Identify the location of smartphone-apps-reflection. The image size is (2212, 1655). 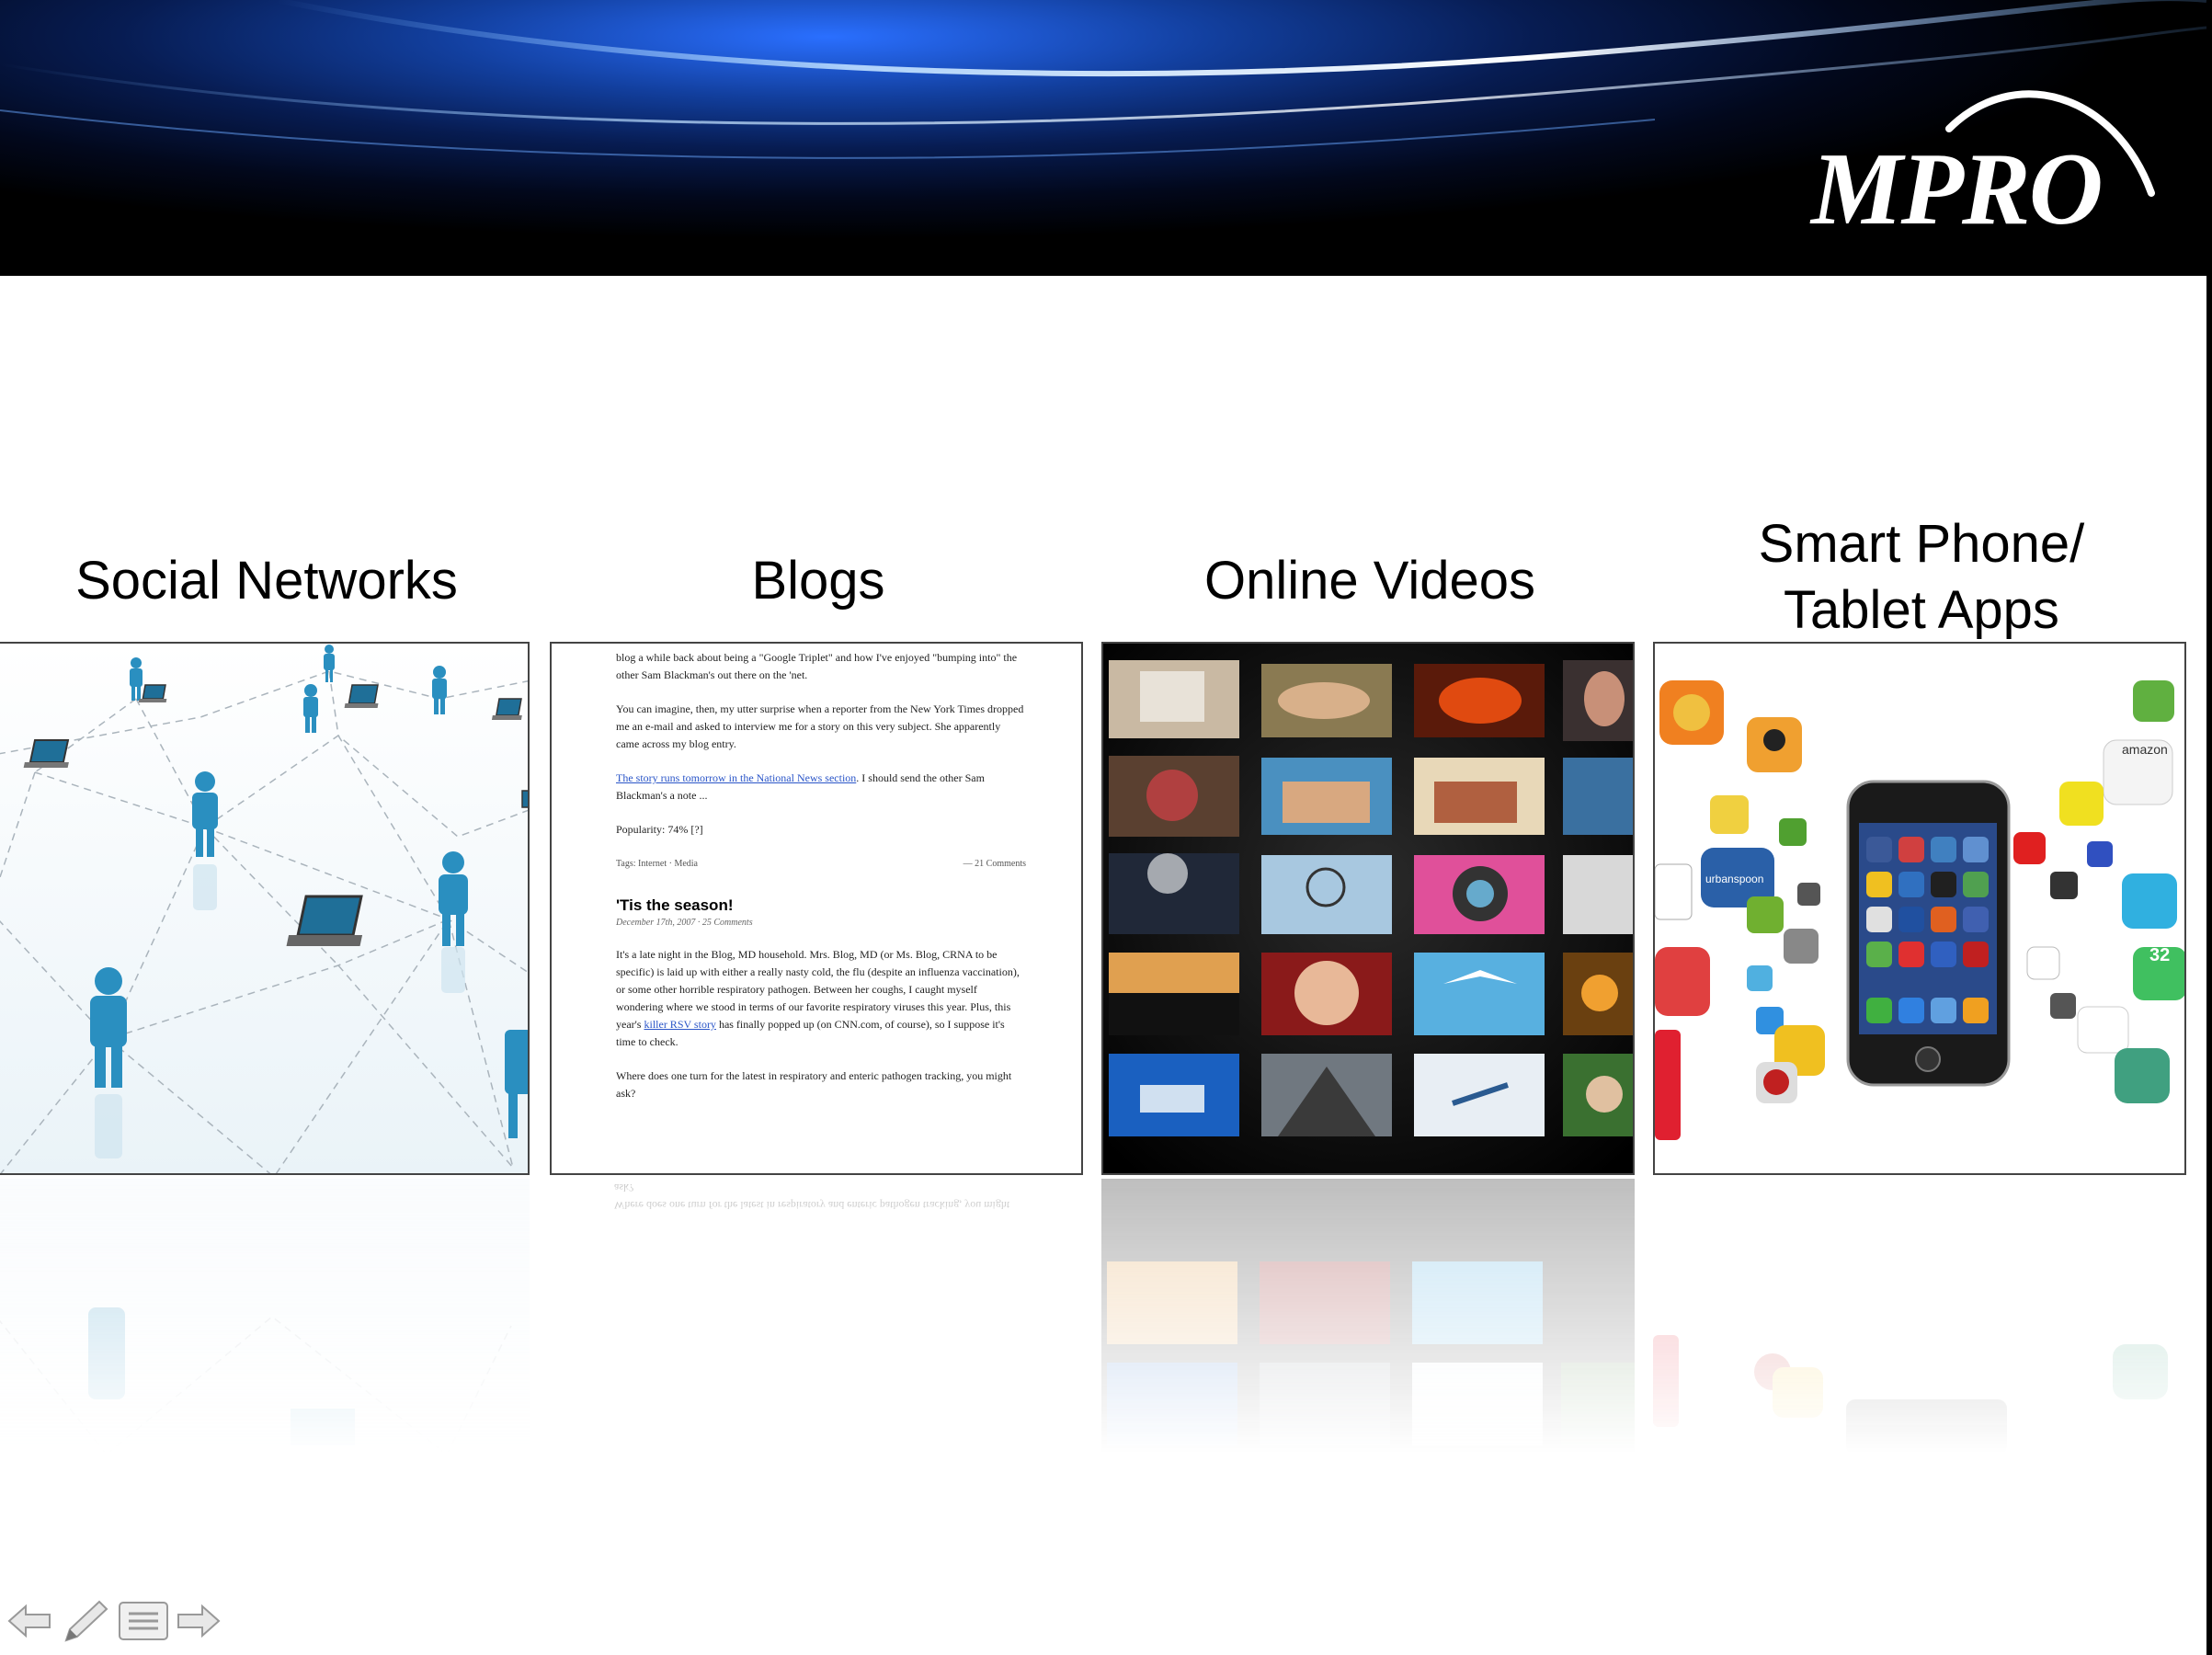
(1919, 1317).